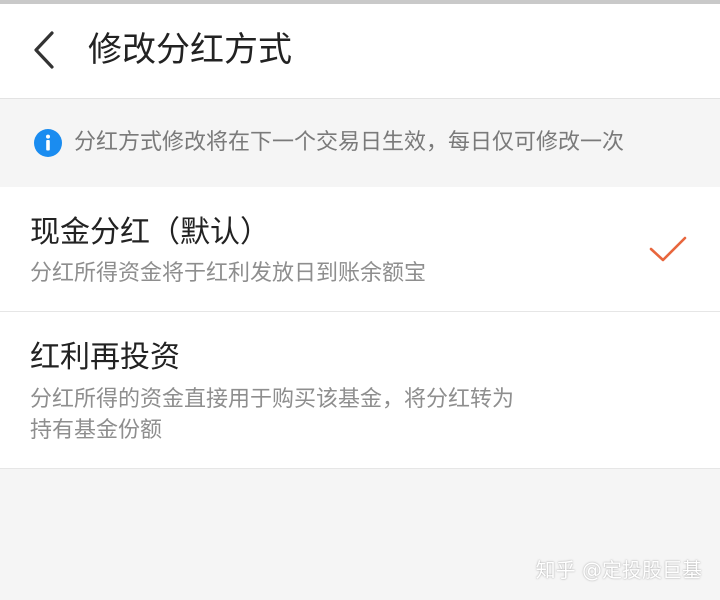 This screenshot has width=720, height=600. I want to click on info-icon, so click(48, 143).